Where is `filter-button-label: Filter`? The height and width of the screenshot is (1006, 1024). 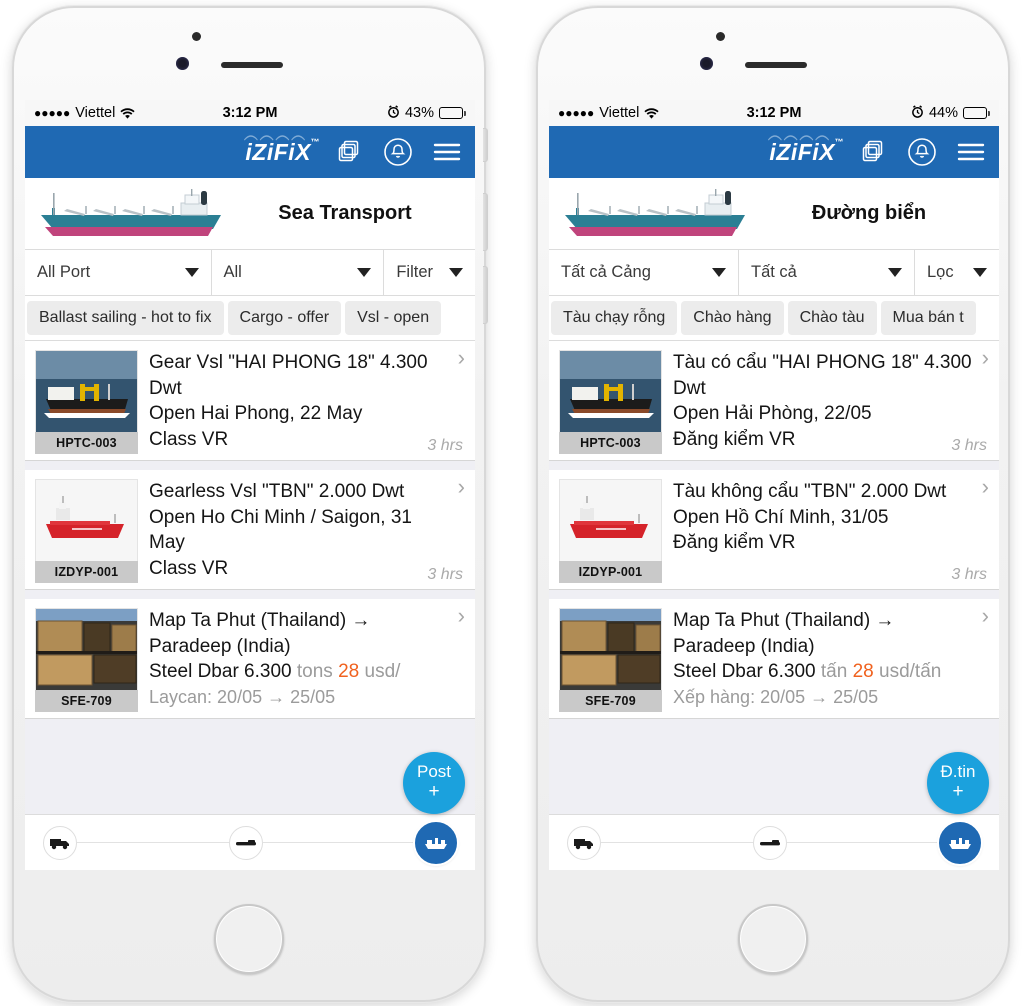
filter-button-label: Filter is located at coordinates (414, 272).